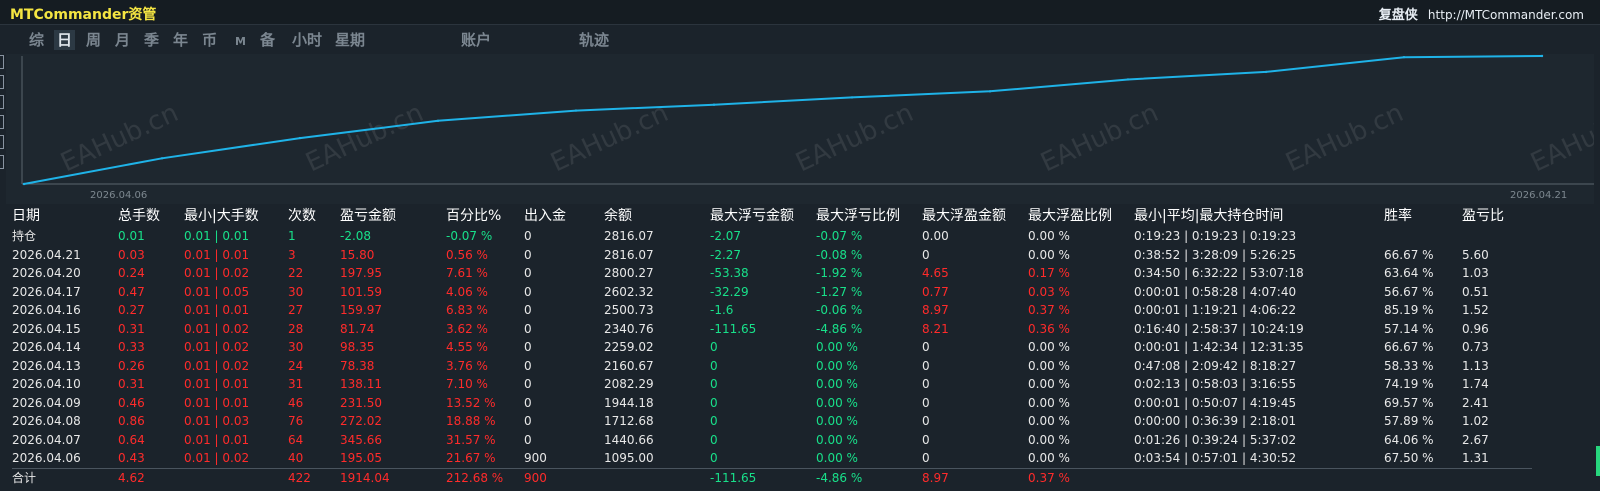 Image resolution: width=1600 pixels, height=491 pixels. I want to click on cell-percent: -0.07 %, so click(469, 236).